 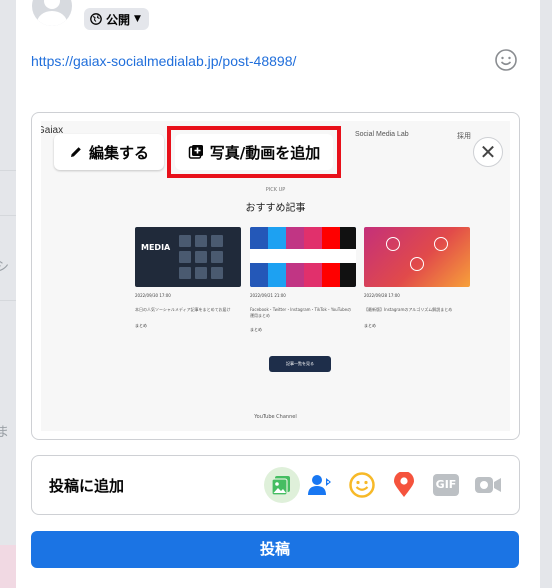 I want to click on globe-icon, so click(x=96, y=19).